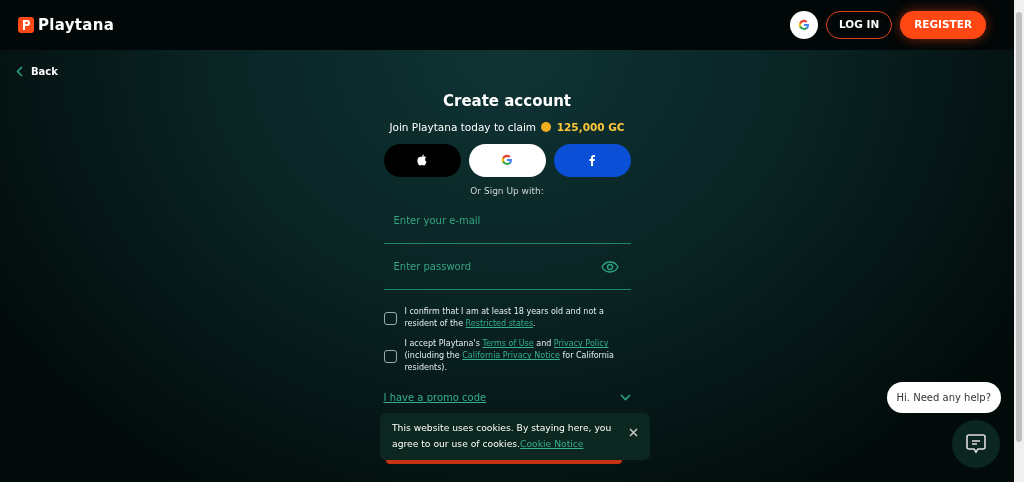 This screenshot has width=1024, height=482. Describe the element at coordinates (507, 191) in the screenshot. I see `divider-text: Or Sign Up with:` at that location.